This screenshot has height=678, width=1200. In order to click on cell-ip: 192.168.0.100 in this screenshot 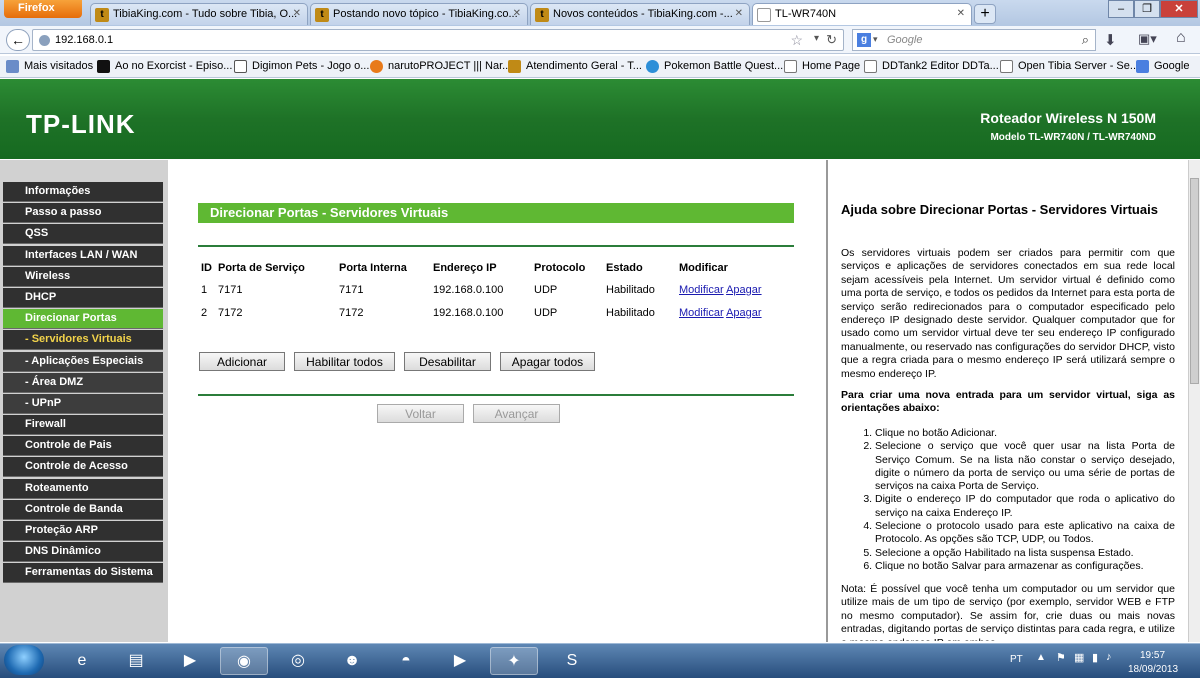, I will do `click(468, 312)`.